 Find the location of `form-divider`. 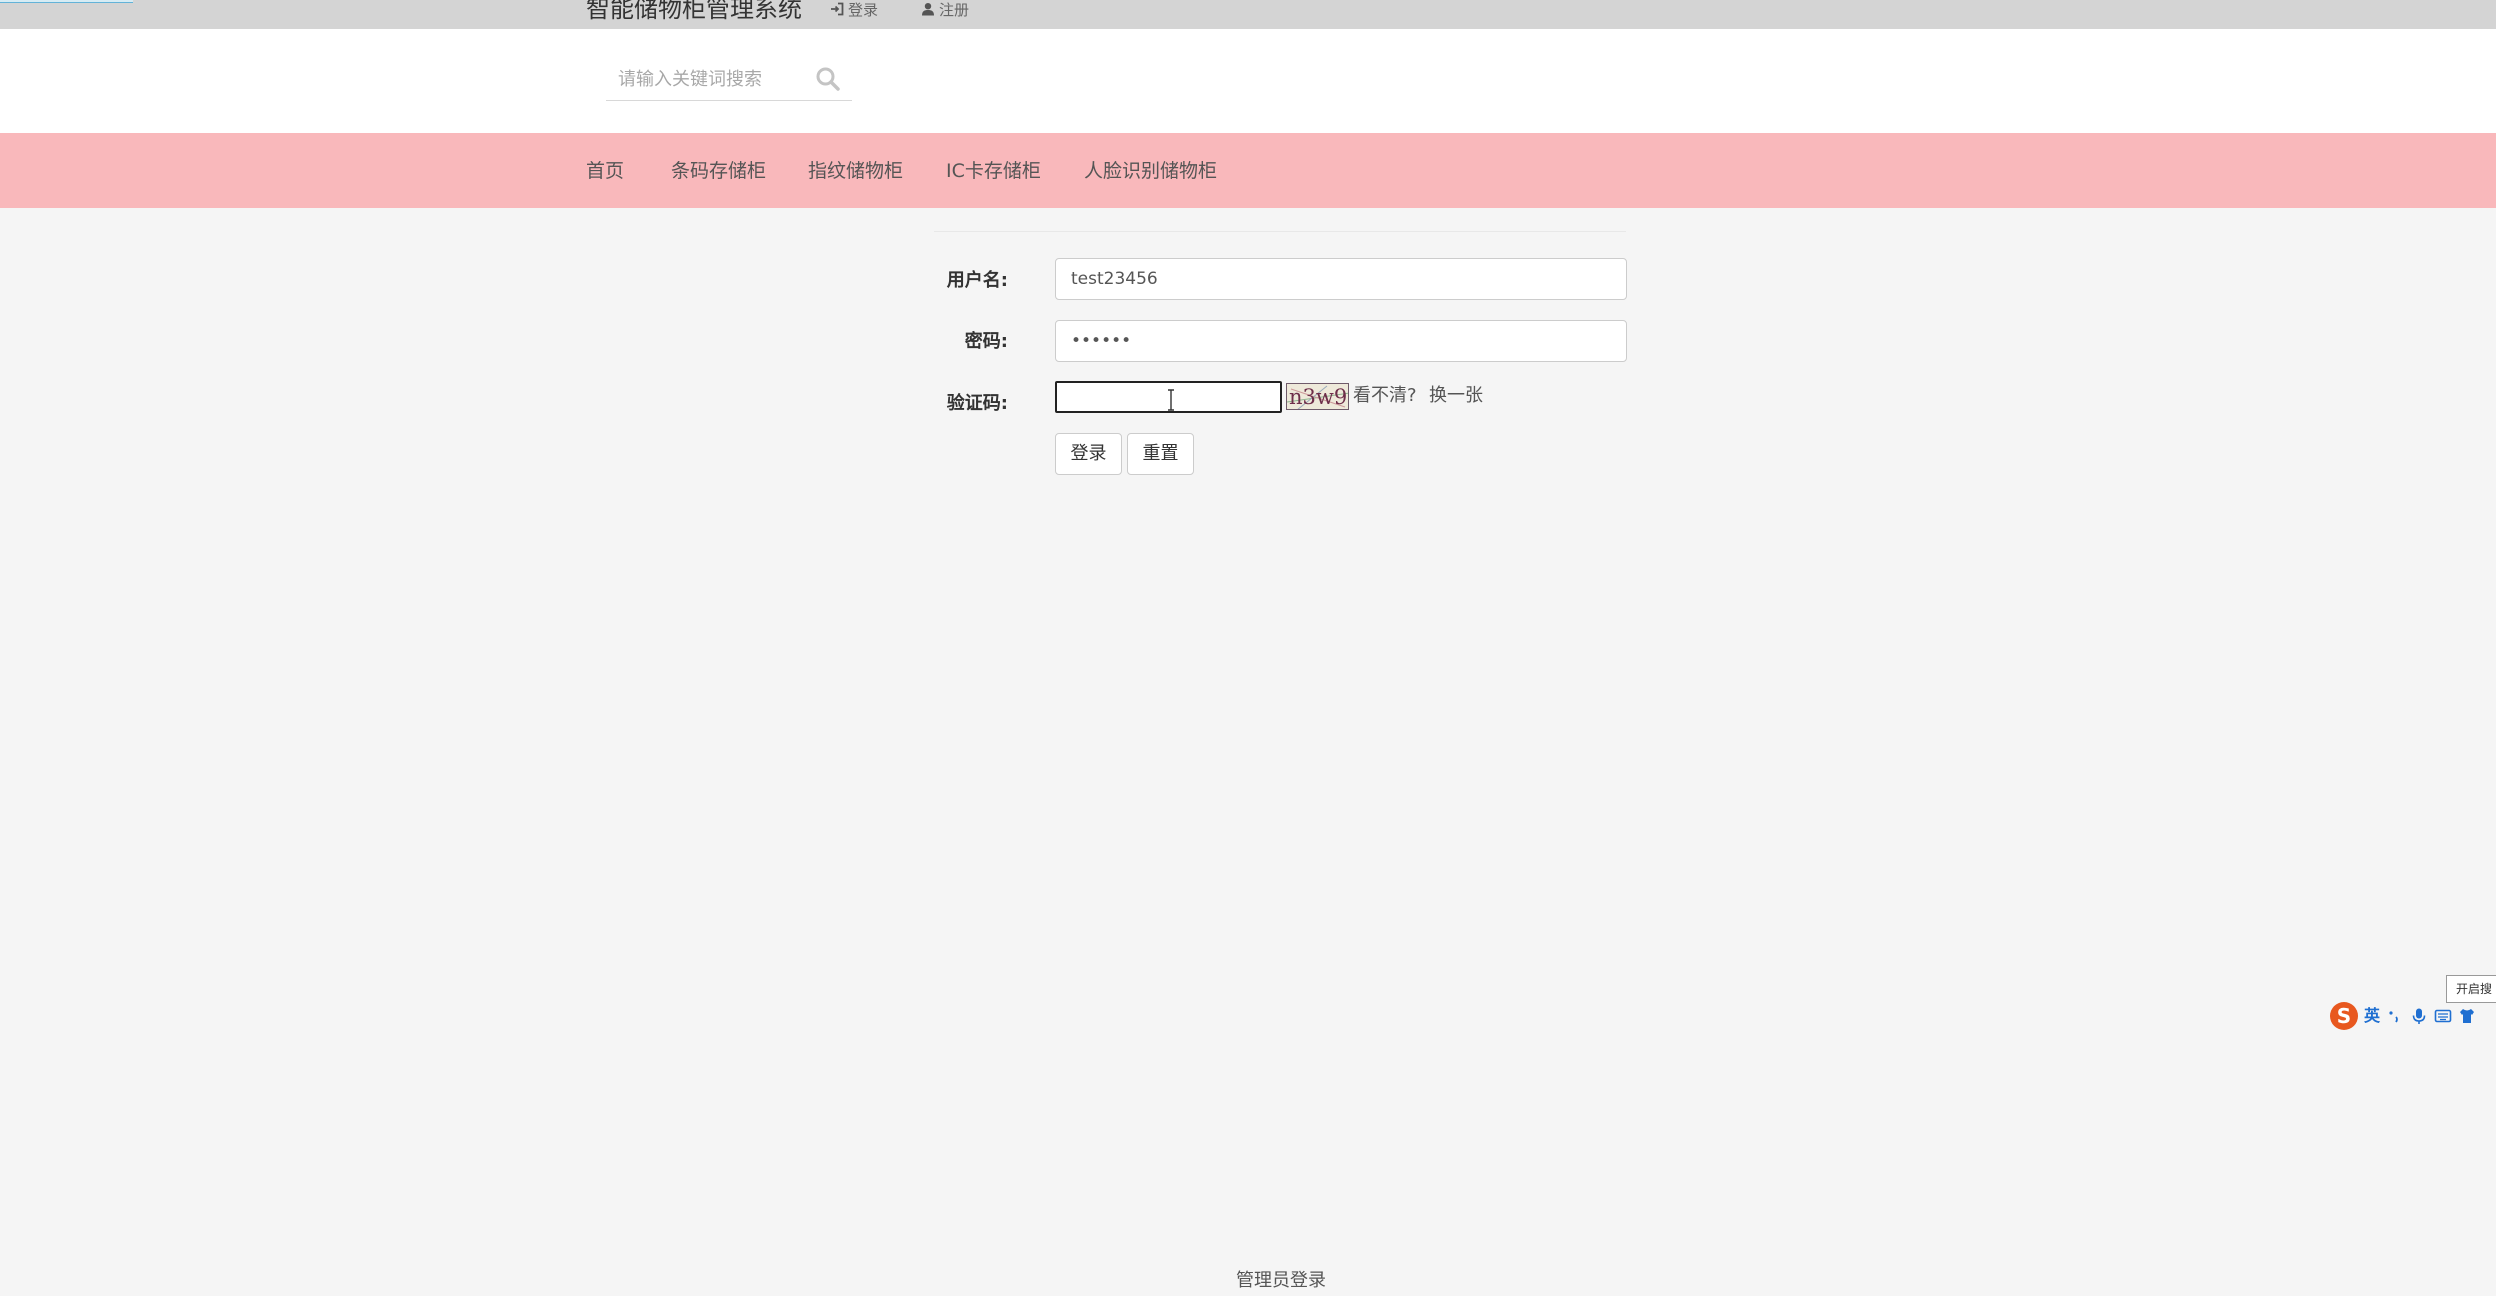

form-divider is located at coordinates (1280, 231).